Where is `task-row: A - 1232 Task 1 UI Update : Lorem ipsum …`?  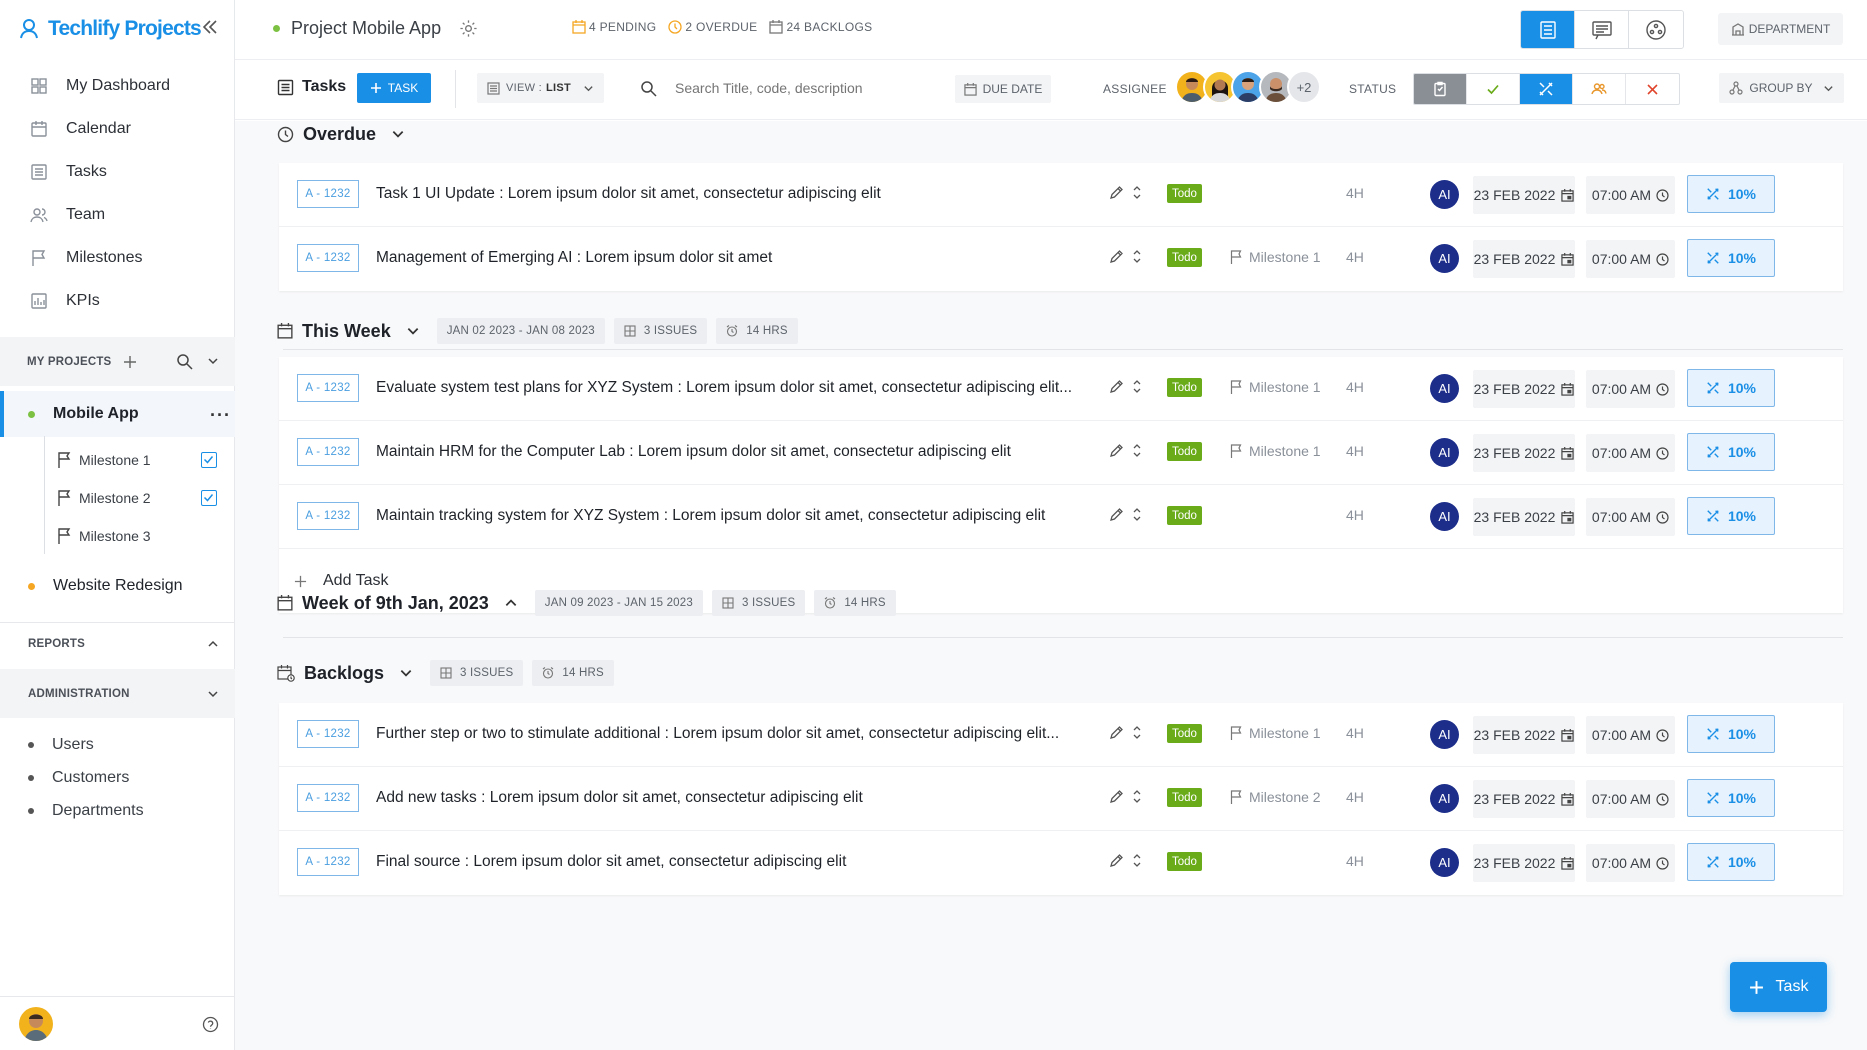
task-row: A - 1232 Task 1 UI Update : Lorem ipsum … is located at coordinates (1061, 195).